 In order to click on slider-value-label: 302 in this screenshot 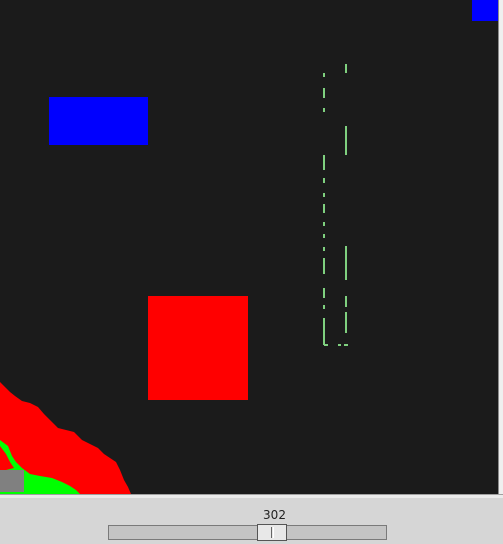, I will do `click(274, 515)`.